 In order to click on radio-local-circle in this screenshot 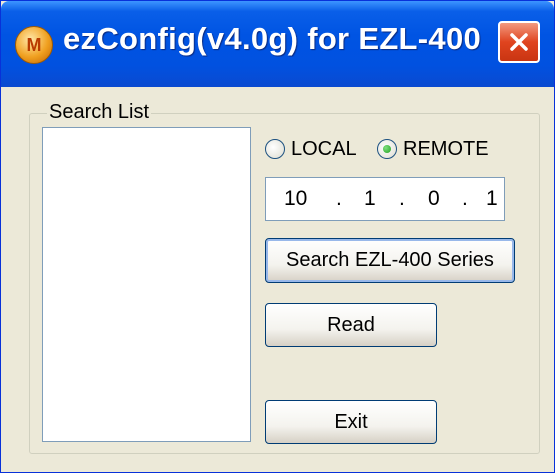, I will do `click(275, 149)`.